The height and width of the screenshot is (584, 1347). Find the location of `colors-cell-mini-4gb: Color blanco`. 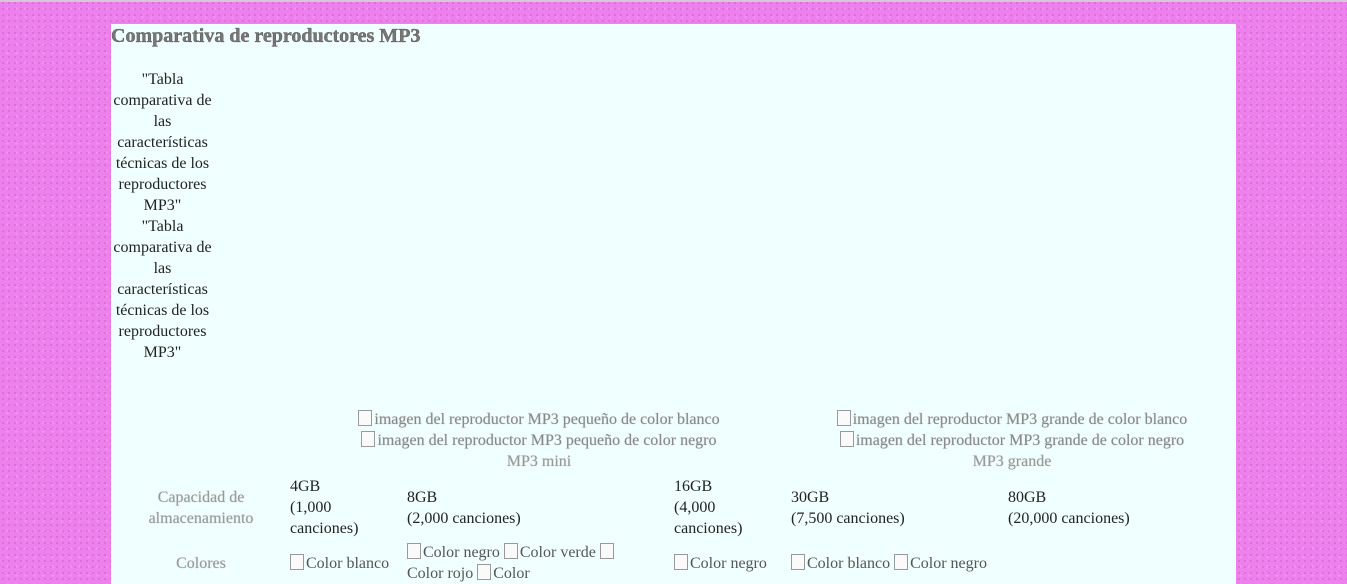

colors-cell-mini-4gb: Color blanco is located at coordinates (339, 563).